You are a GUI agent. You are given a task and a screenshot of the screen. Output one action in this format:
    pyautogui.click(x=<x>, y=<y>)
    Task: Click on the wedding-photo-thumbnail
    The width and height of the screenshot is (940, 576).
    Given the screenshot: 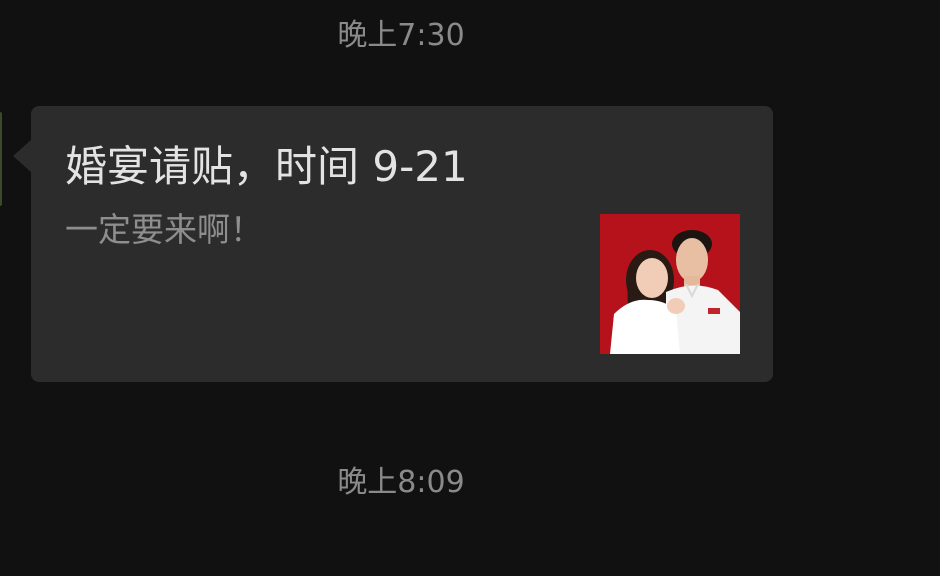 What is the action you would take?
    pyautogui.click(x=670, y=284)
    